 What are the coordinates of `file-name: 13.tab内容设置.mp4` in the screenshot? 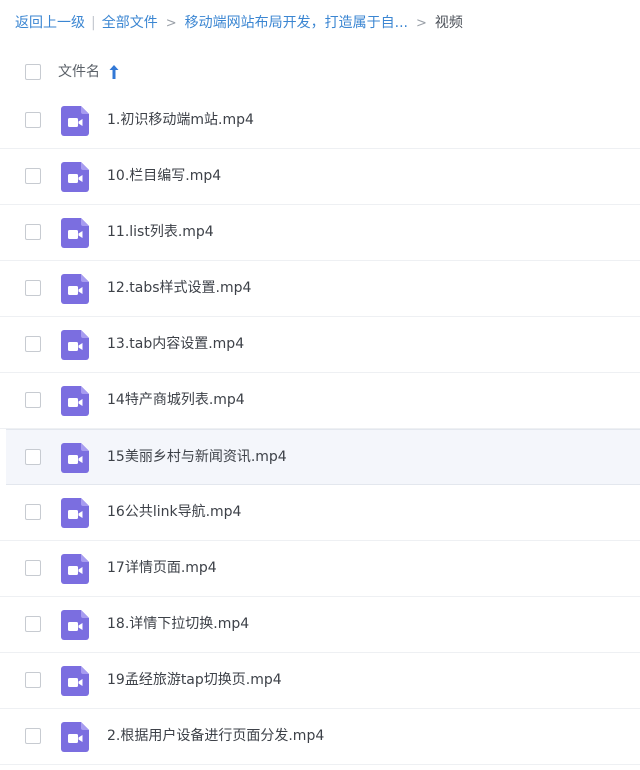 It's located at (175, 344).